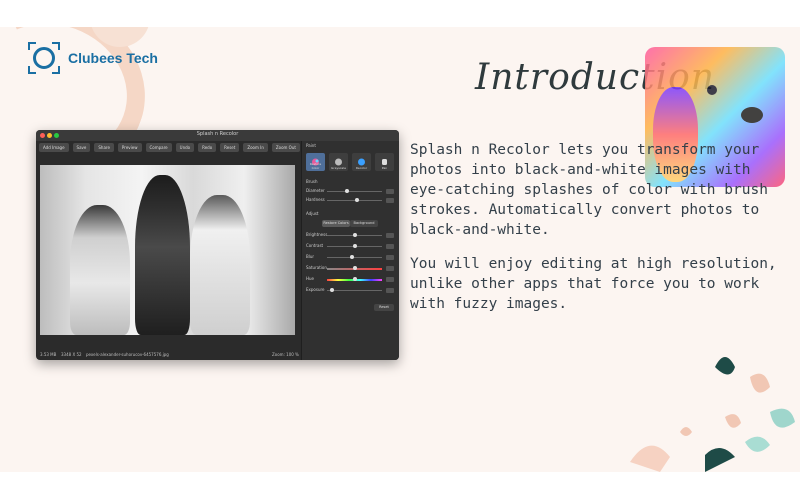 The image size is (800, 500). Describe the element at coordinates (158, 147) in the screenshot. I see `compare-button: Compare` at that location.